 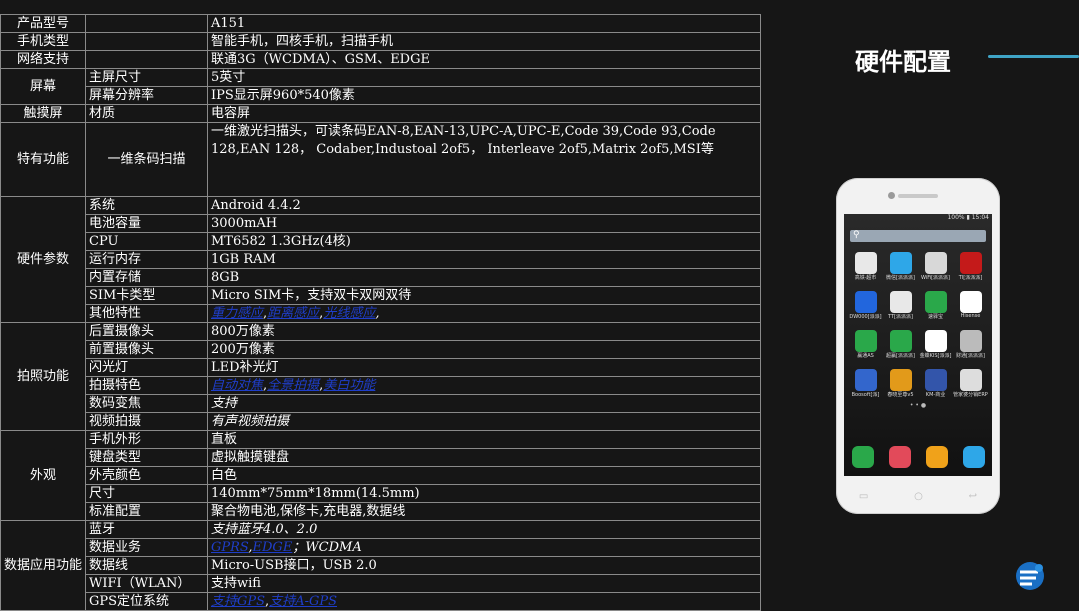 I want to click on phone-nav-buttons: ▭ ○ ↩, so click(x=918, y=496).